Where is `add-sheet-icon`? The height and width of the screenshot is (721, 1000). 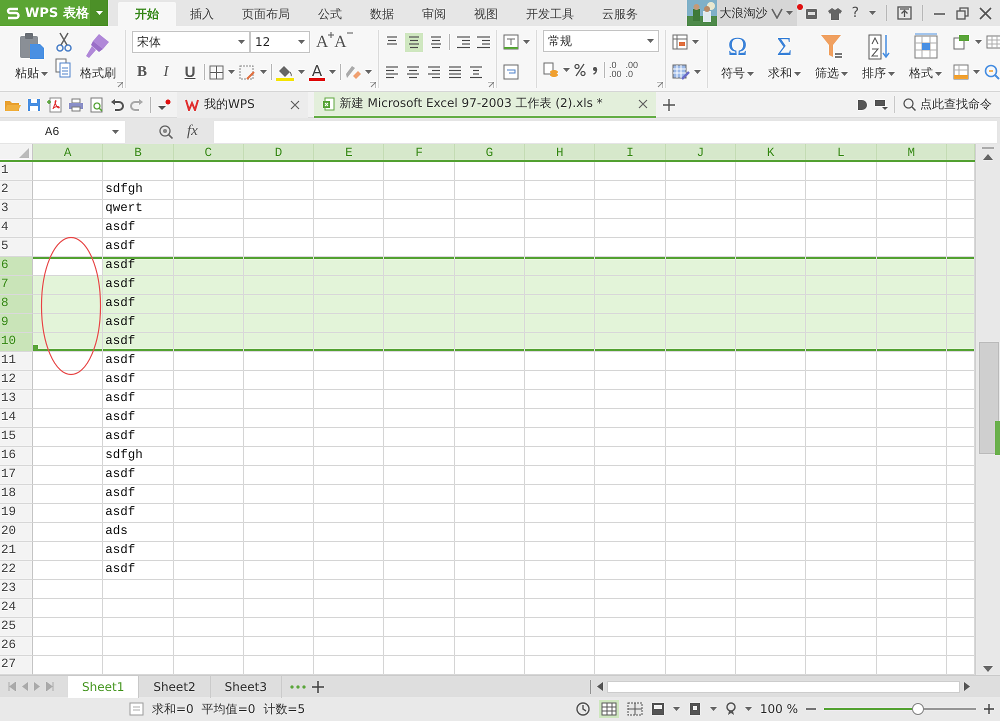 add-sheet-icon is located at coordinates (318, 686).